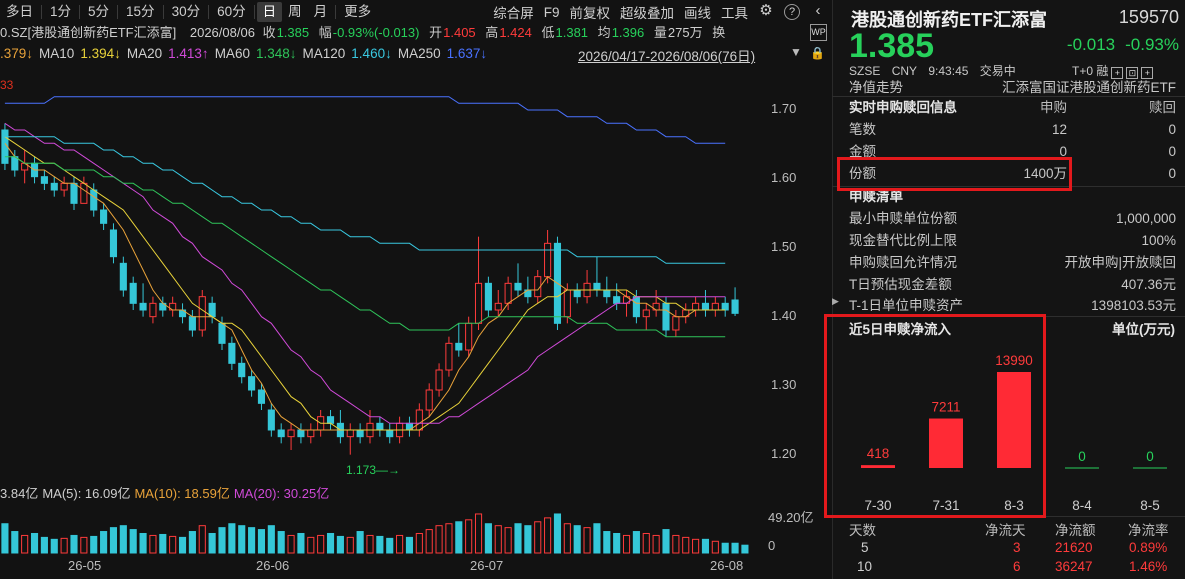 This screenshot has height=579, width=1185. I want to click on volume-legend-item: MA(5): 16.09亿, so click(86, 493).